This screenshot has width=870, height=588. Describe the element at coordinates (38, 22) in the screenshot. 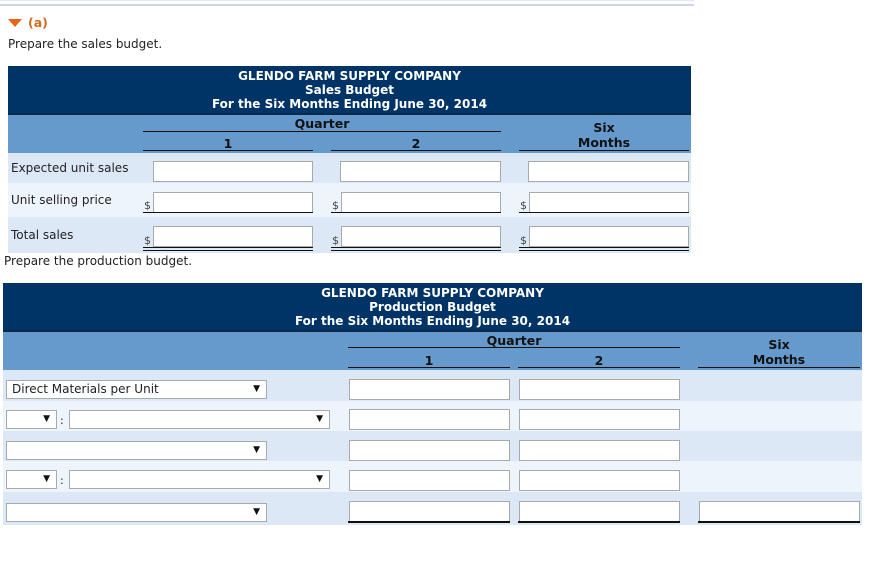

I see `part-label: (a)` at that location.